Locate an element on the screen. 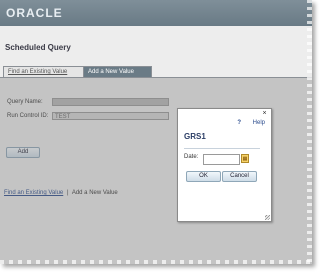 This screenshot has width=320, height=272. date-prompt-dialog: × ? Help GRS1 Date: ▦ OK Cancel is located at coordinates (224, 165).